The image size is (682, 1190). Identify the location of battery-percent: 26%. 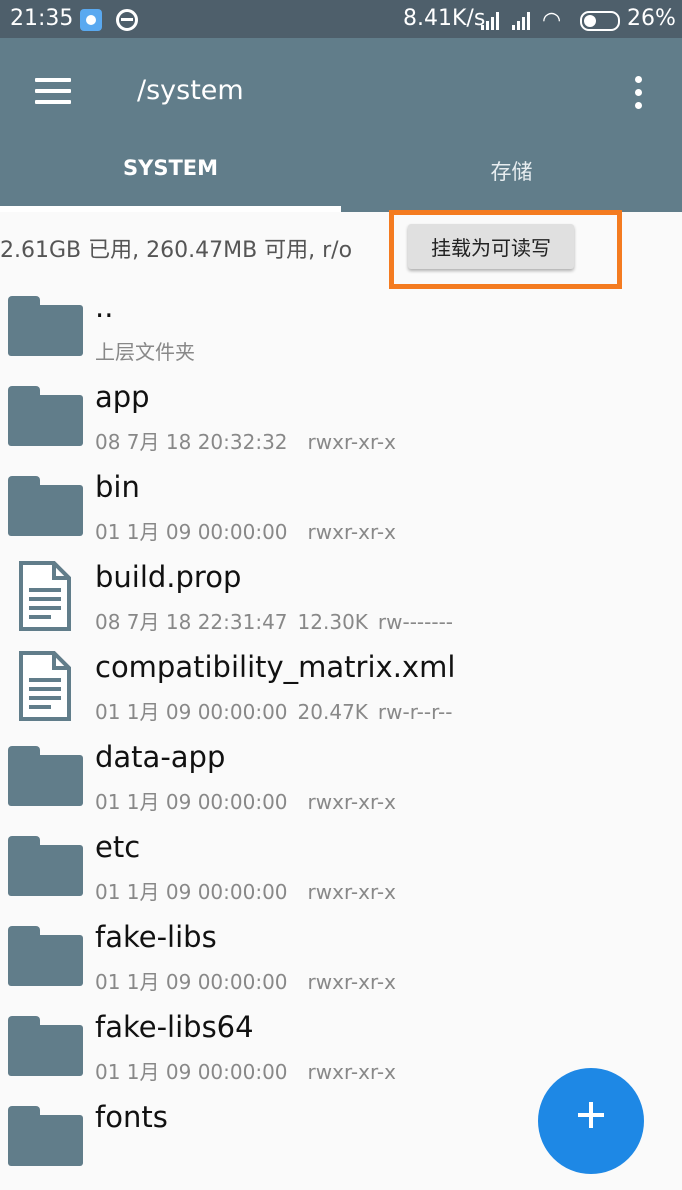
(651, 18).